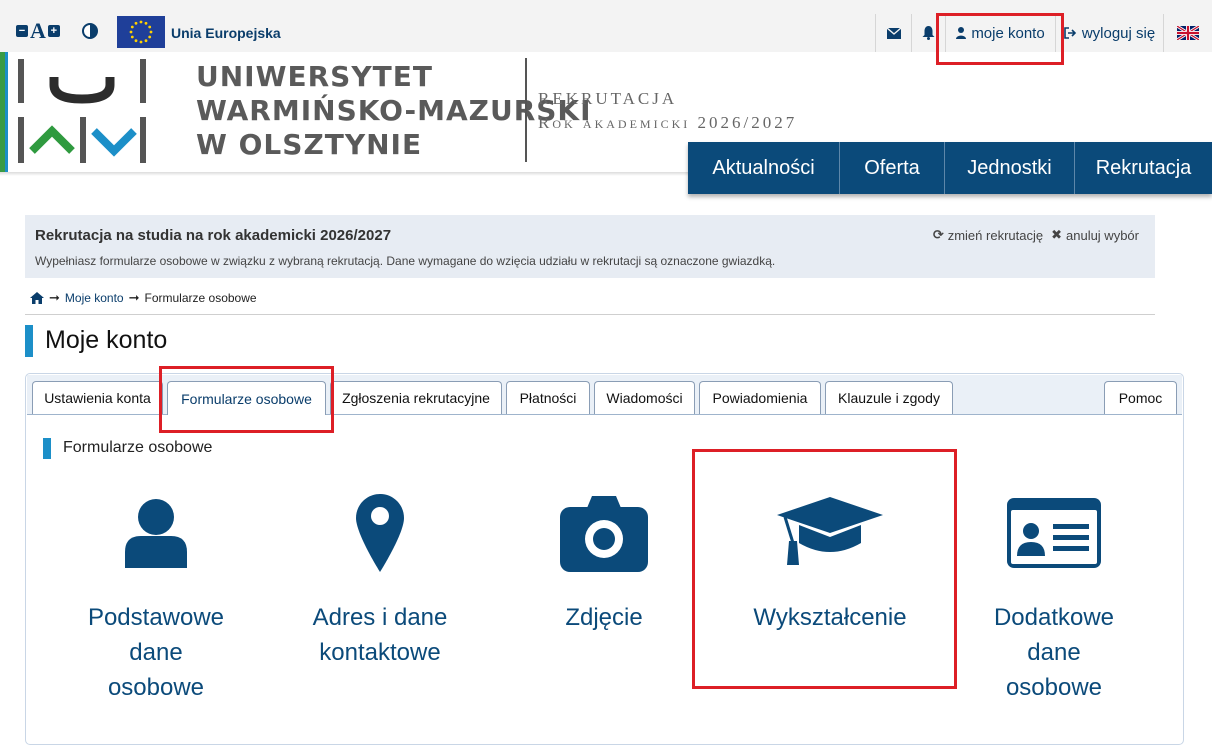 The height and width of the screenshot is (750, 1212). What do you see at coordinates (1118, 33) in the screenshot?
I see `logout-label: wyloguj się` at bounding box center [1118, 33].